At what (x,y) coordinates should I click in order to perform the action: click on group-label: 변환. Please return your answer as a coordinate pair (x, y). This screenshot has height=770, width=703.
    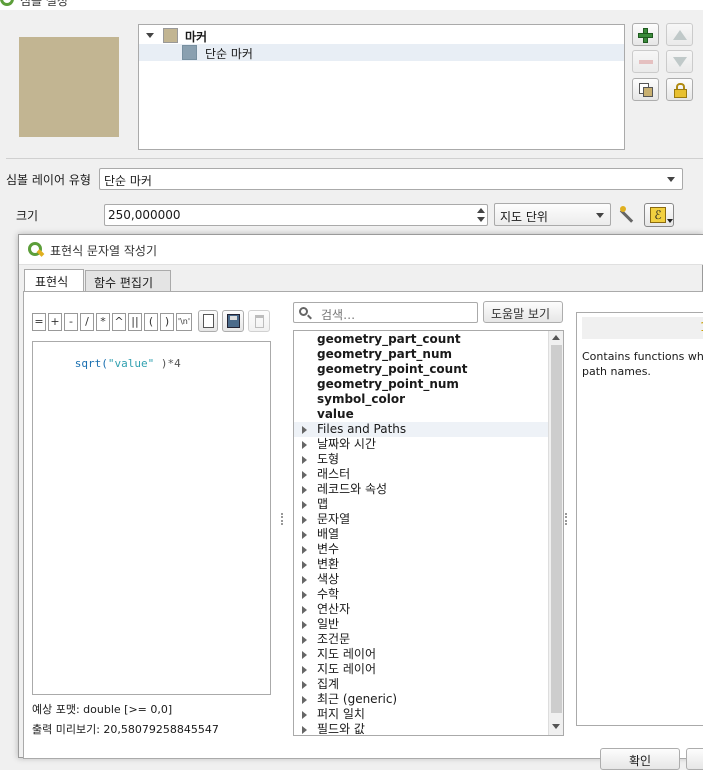
    Looking at the image, I should click on (328, 564).